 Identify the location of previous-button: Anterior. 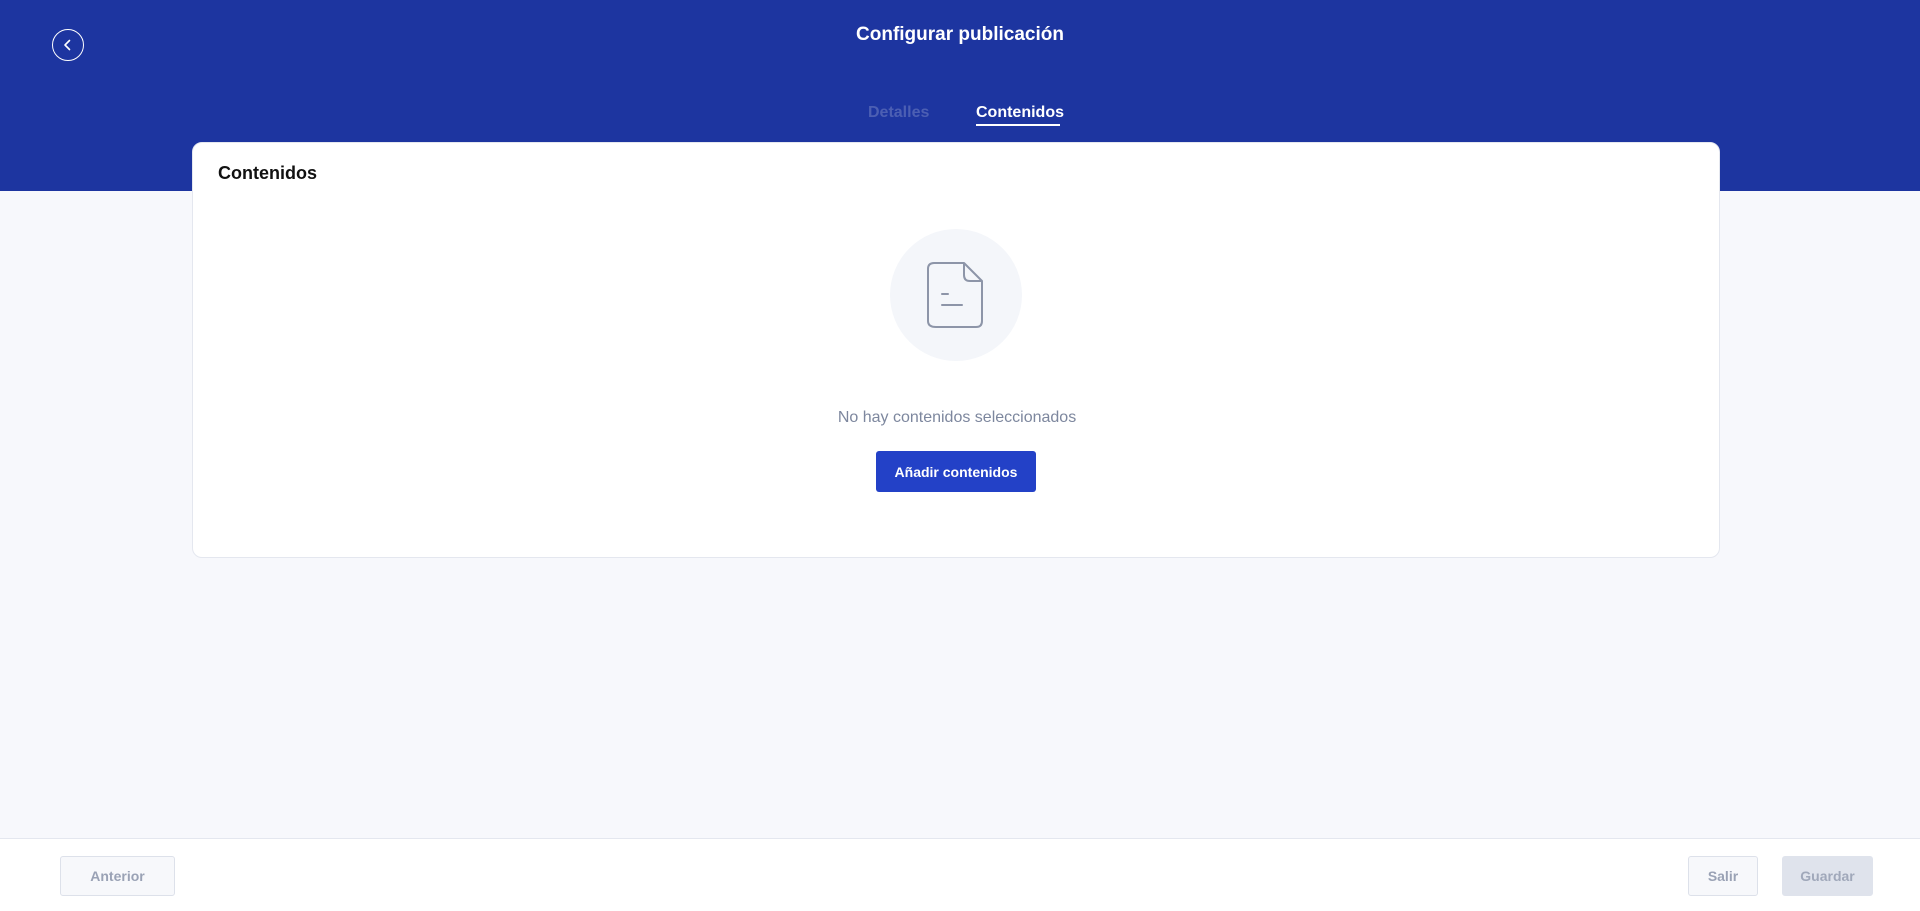
(117, 876).